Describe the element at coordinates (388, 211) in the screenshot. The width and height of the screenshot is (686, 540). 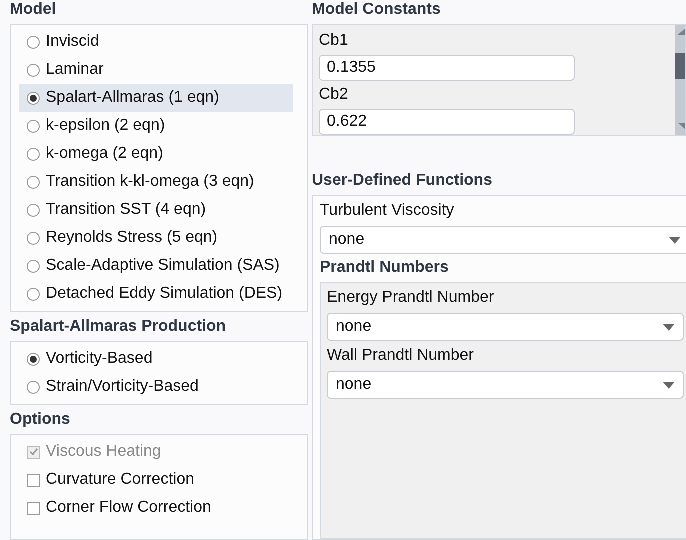
I see `field-label: Turbulent Viscosity` at that location.